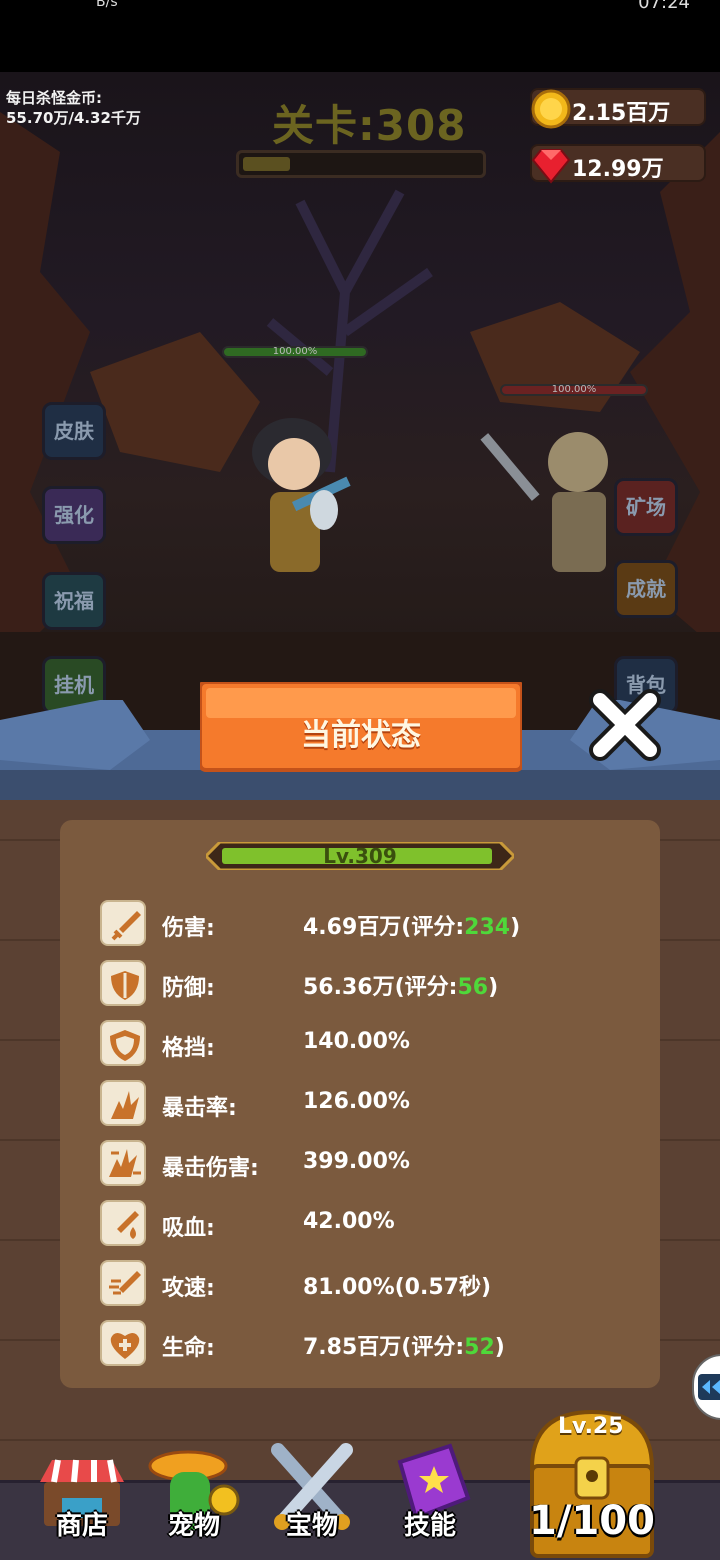  I want to click on stat-value: 126.00%, so click(356, 1101).